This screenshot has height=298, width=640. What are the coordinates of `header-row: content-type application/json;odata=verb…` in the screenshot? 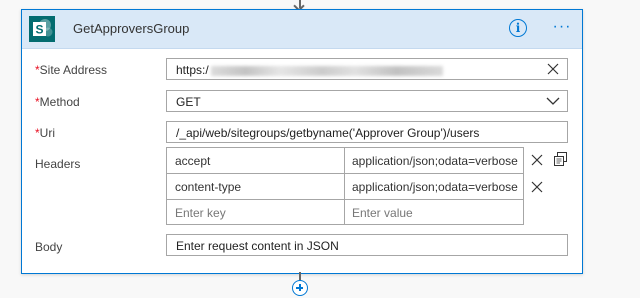 It's located at (345, 187).